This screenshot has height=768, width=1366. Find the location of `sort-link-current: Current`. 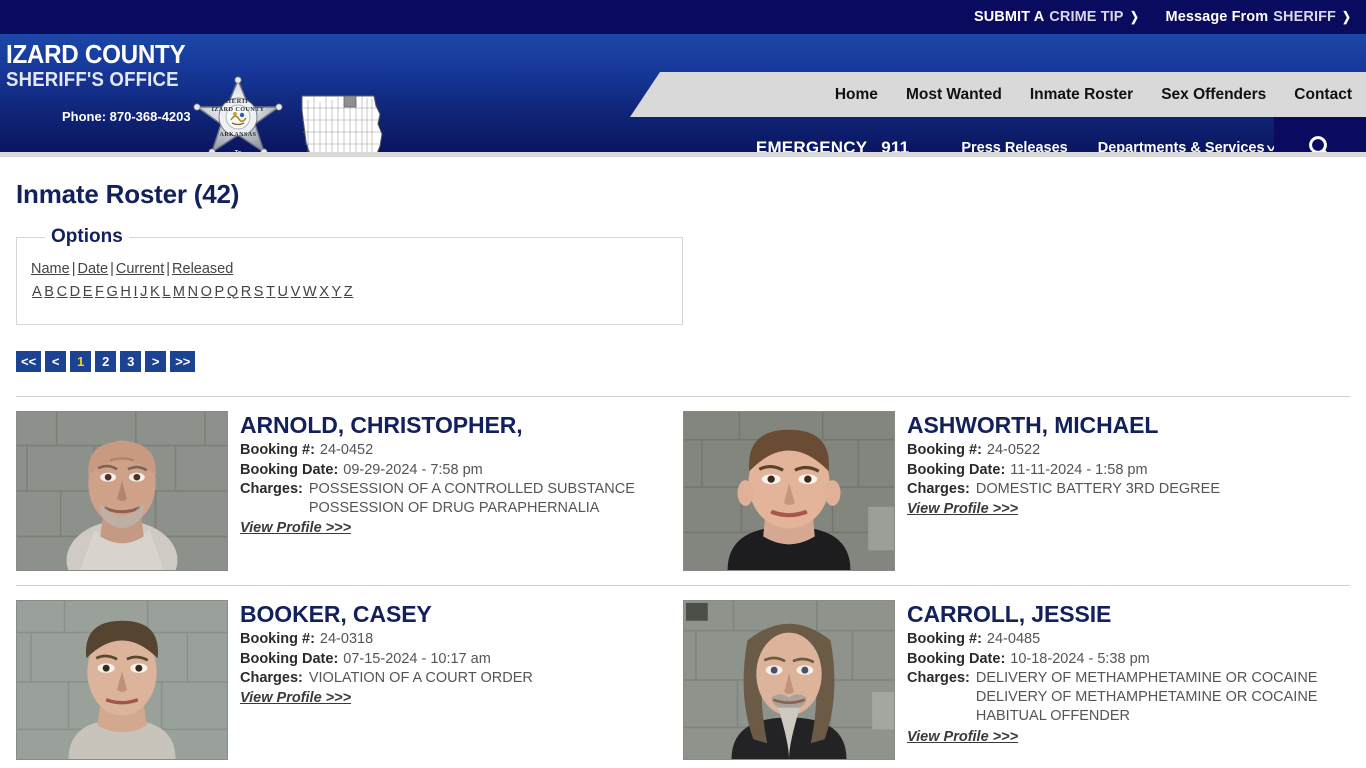

sort-link-current: Current is located at coordinates (140, 269).